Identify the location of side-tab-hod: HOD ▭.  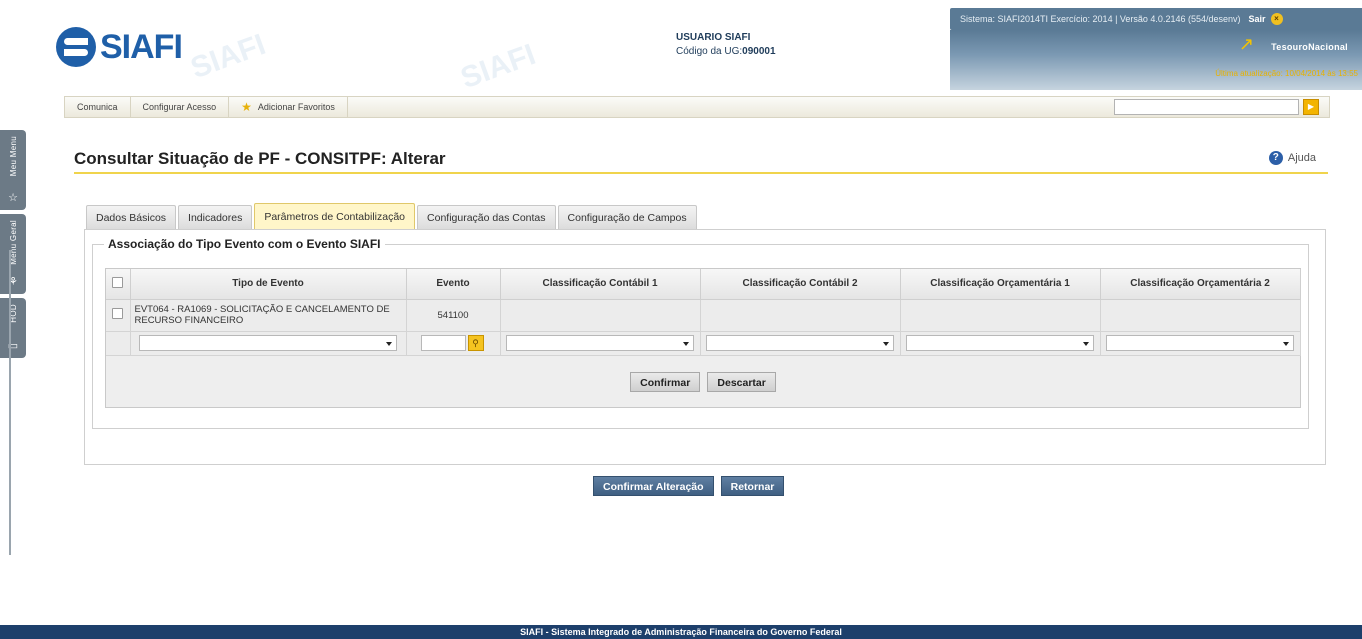
(13, 328).